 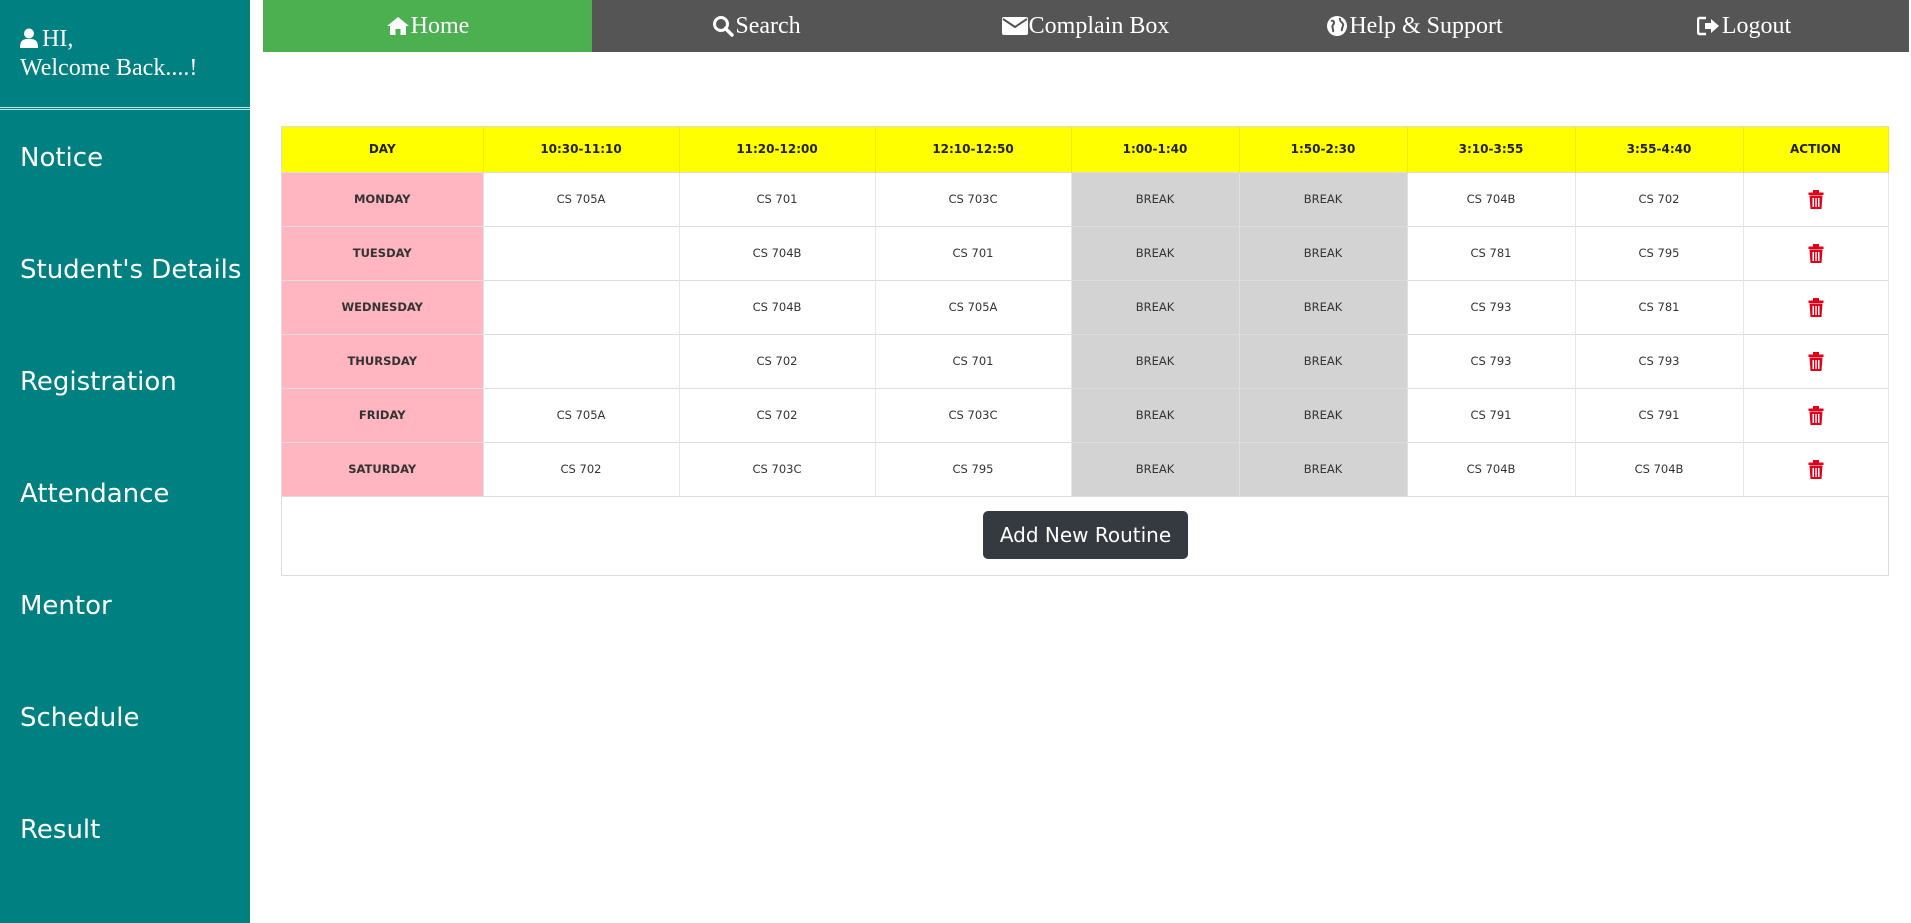 I want to click on col-header-slot5: 1:50-2:30, so click(x=1323, y=149).